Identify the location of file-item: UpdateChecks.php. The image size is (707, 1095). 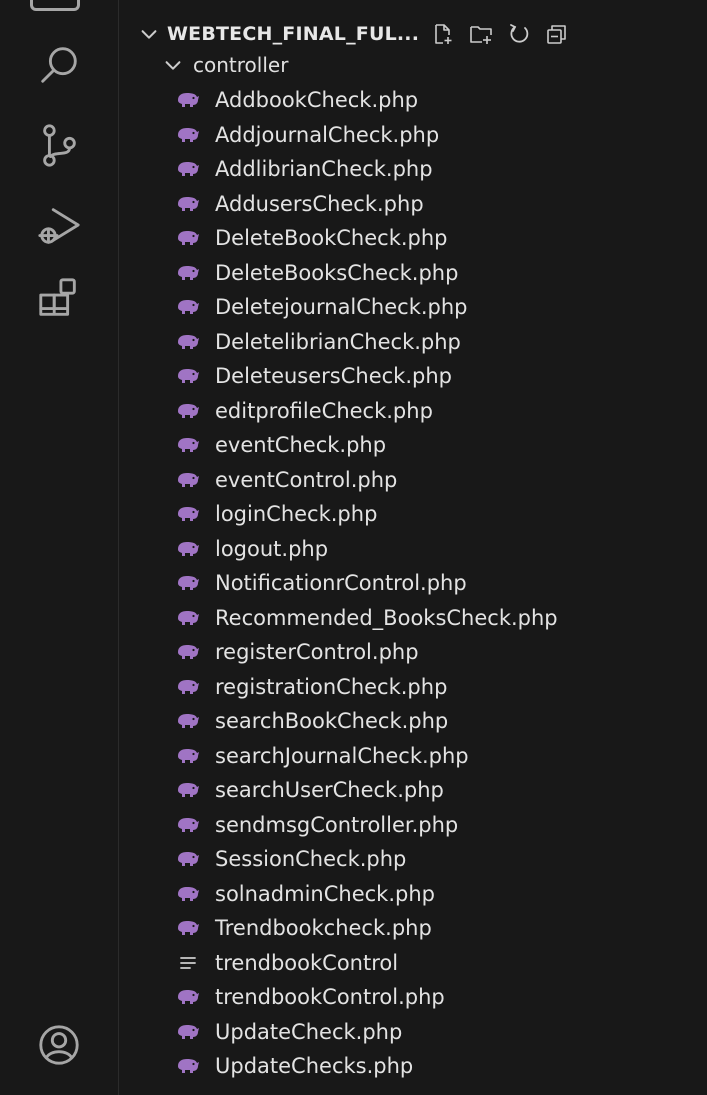
(413, 1066).